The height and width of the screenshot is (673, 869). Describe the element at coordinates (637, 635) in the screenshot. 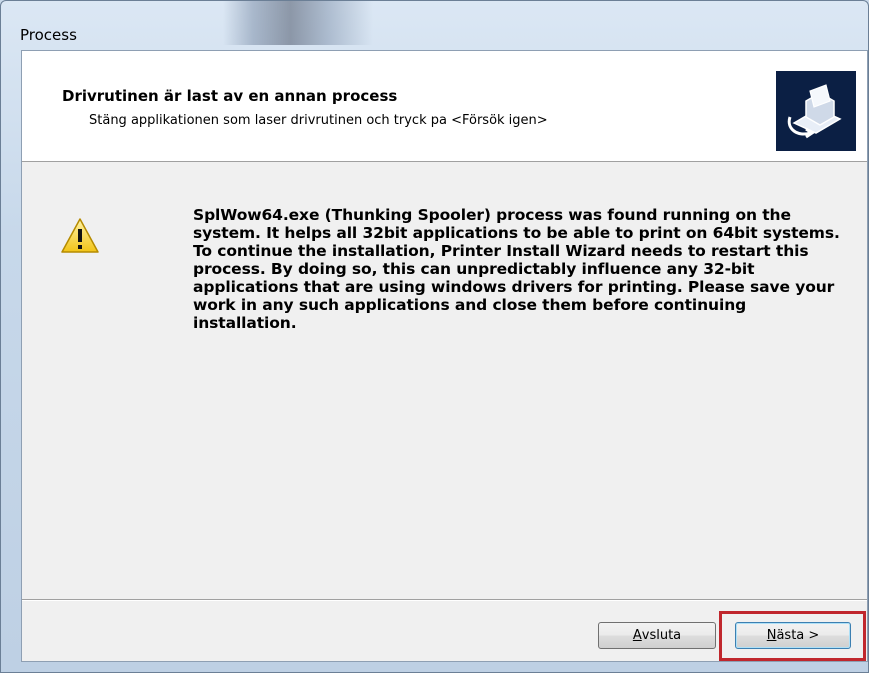

I see `cancel-mnemonic: A` at that location.